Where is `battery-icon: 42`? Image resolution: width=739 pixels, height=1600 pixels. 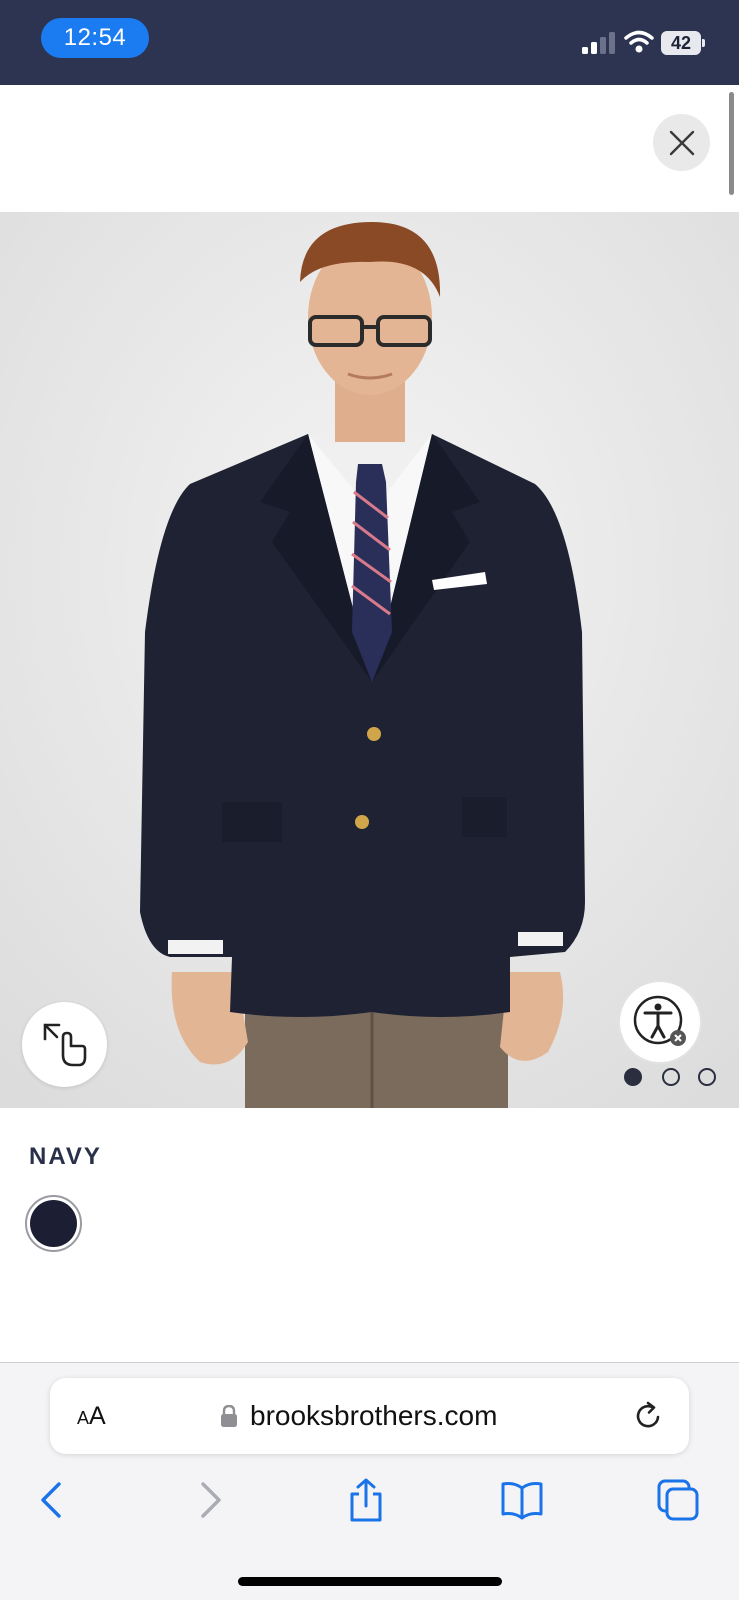 battery-icon: 42 is located at coordinates (683, 43).